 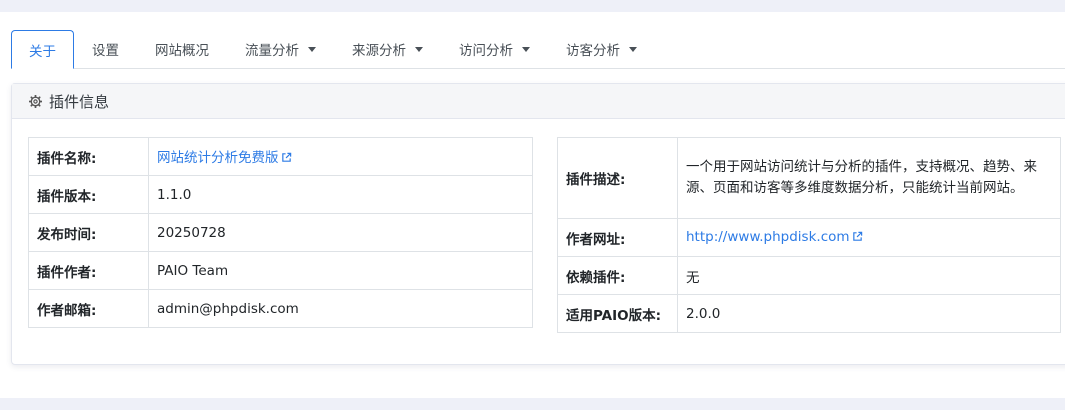 I want to click on paio-version-value: 2.0.0, so click(x=869, y=313).